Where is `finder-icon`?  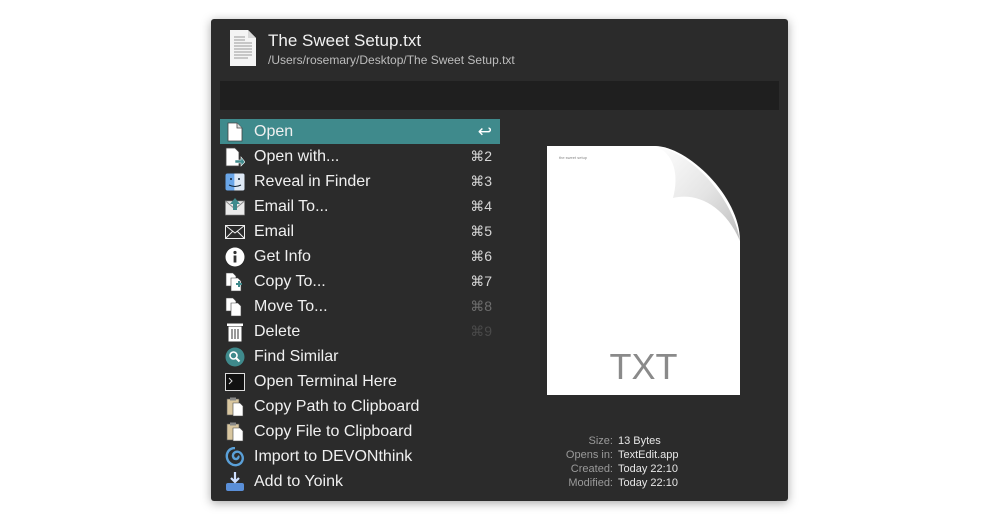
finder-icon is located at coordinates (235, 182).